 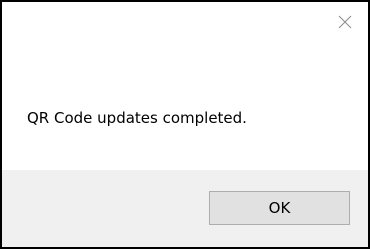 I want to click on close-button, so click(x=345, y=22).